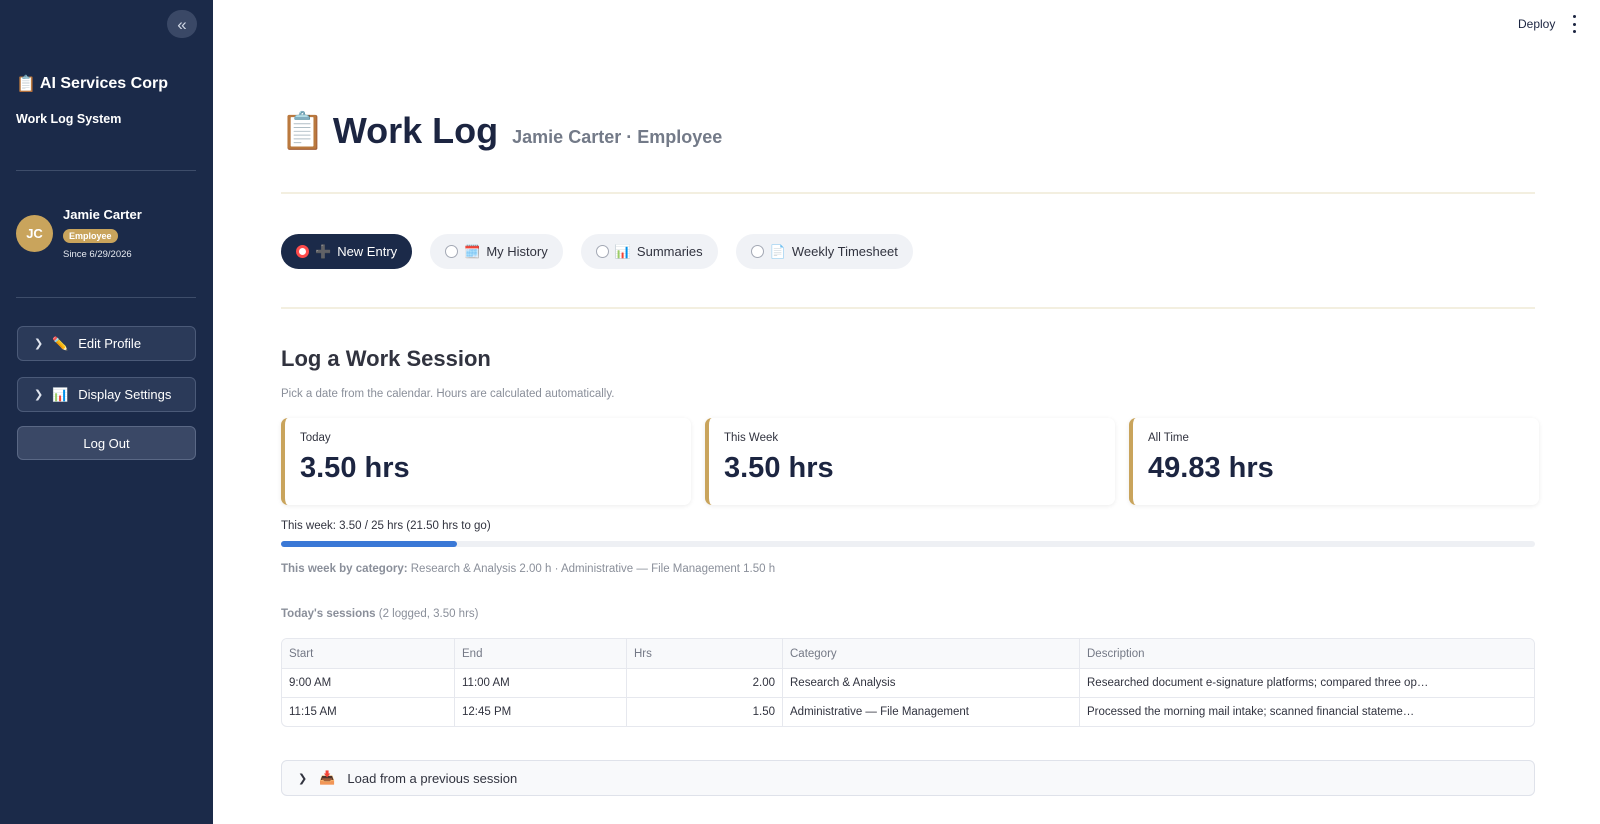  What do you see at coordinates (908, 308) in the screenshot?
I see `tabs-divider` at bounding box center [908, 308].